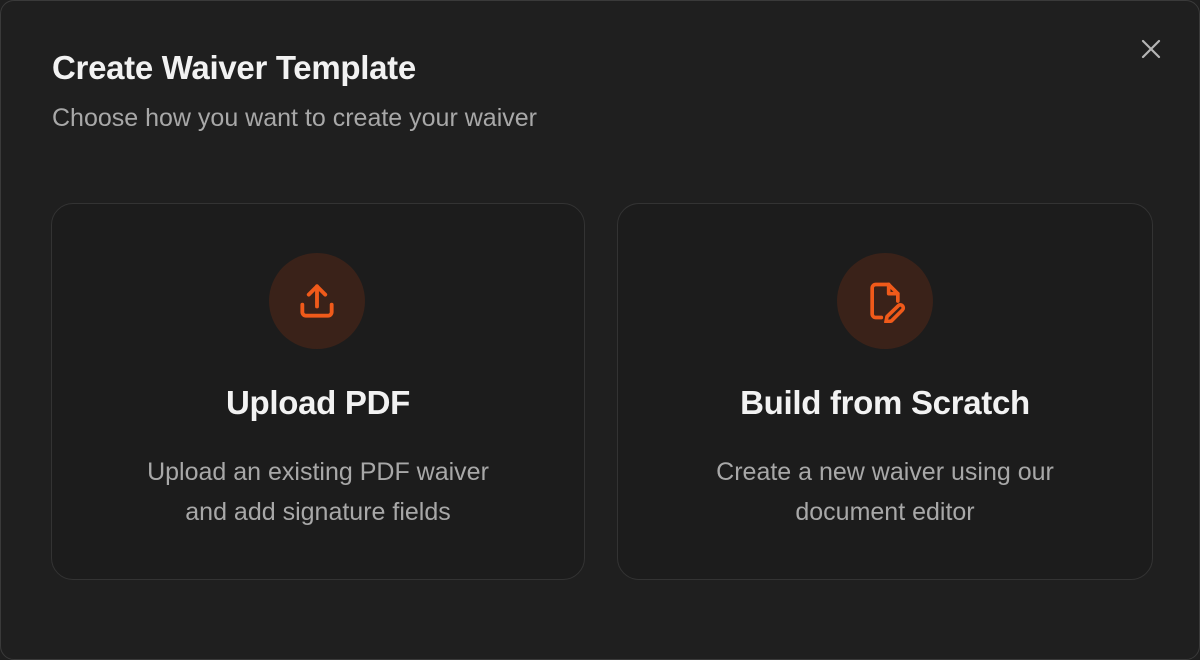 The width and height of the screenshot is (1200, 660). I want to click on upload-icon, so click(317, 301).